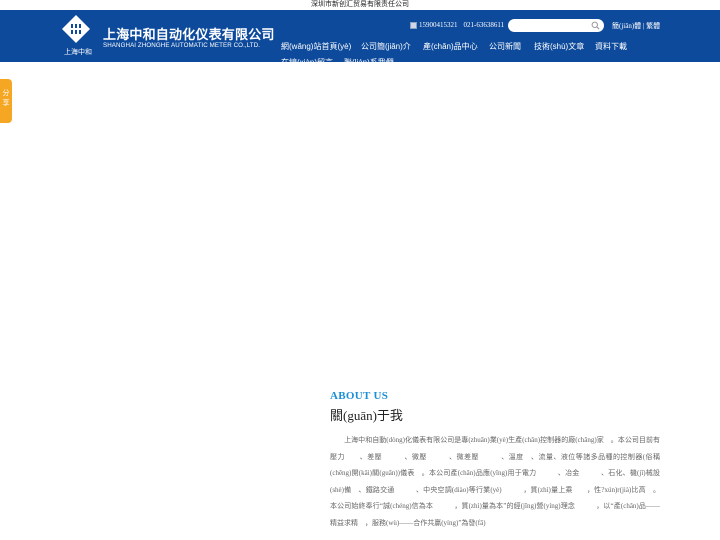 This screenshot has width=720, height=540. What do you see at coordinates (450, 47) in the screenshot?
I see `nav-item-products: 產(chǎn)品中心` at bounding box center [450, 47].